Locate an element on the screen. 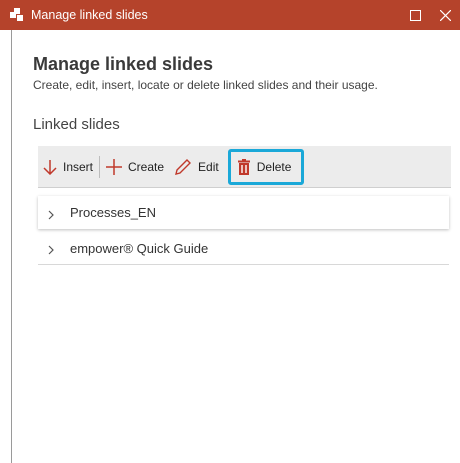  toolbar: Insert Create Edit Delete is located at coordinates (244, 167).